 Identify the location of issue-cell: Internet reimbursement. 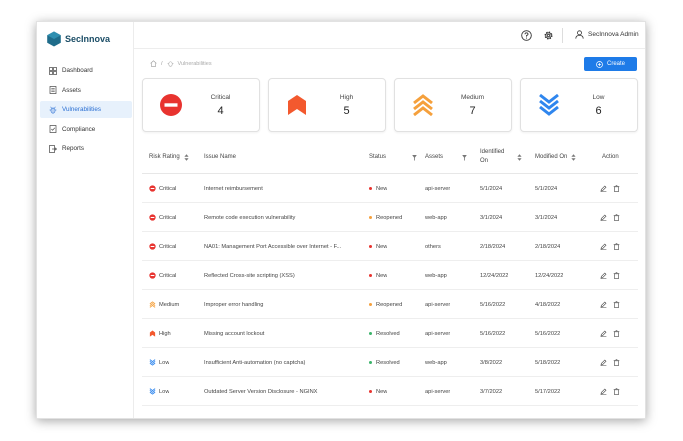
(283, 188).